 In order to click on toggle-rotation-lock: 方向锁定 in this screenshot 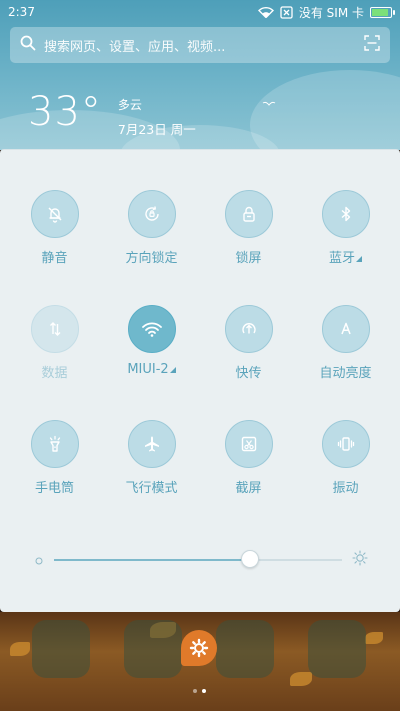, I will do `click(151, 228)`.